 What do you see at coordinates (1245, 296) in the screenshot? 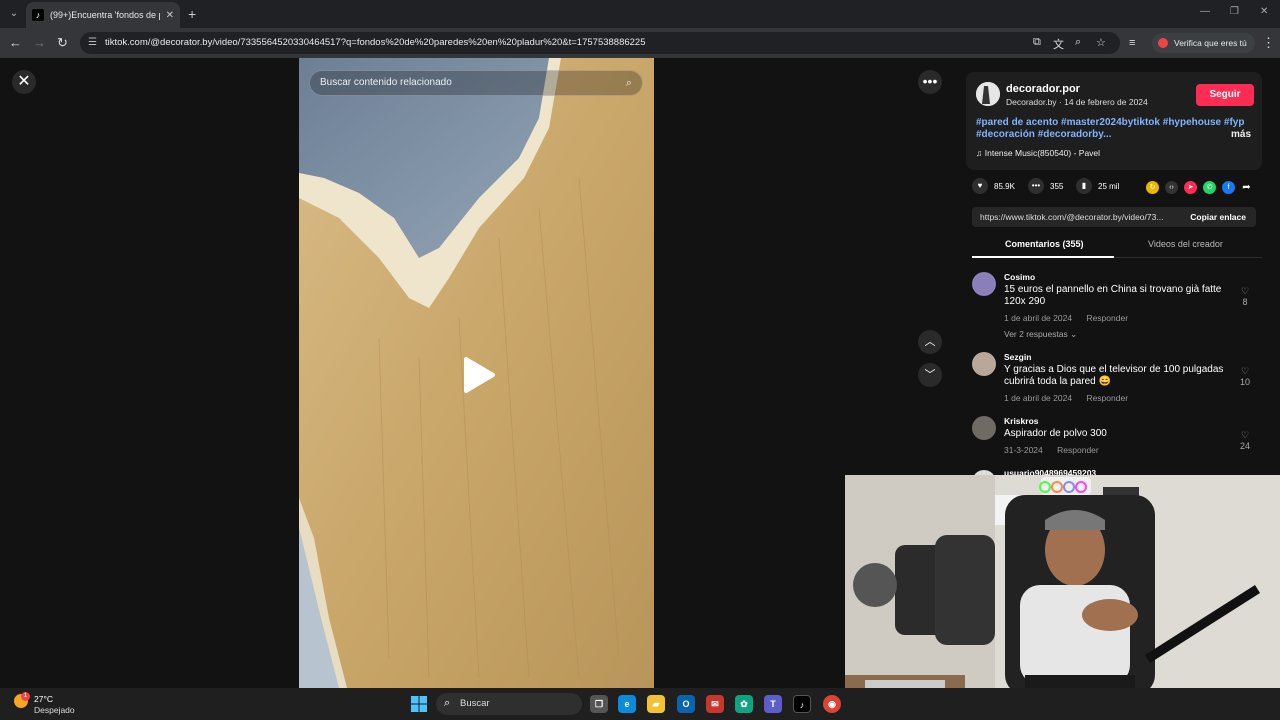
I see `comment-like: ♡ 8` at bounding box center [1245, 296].